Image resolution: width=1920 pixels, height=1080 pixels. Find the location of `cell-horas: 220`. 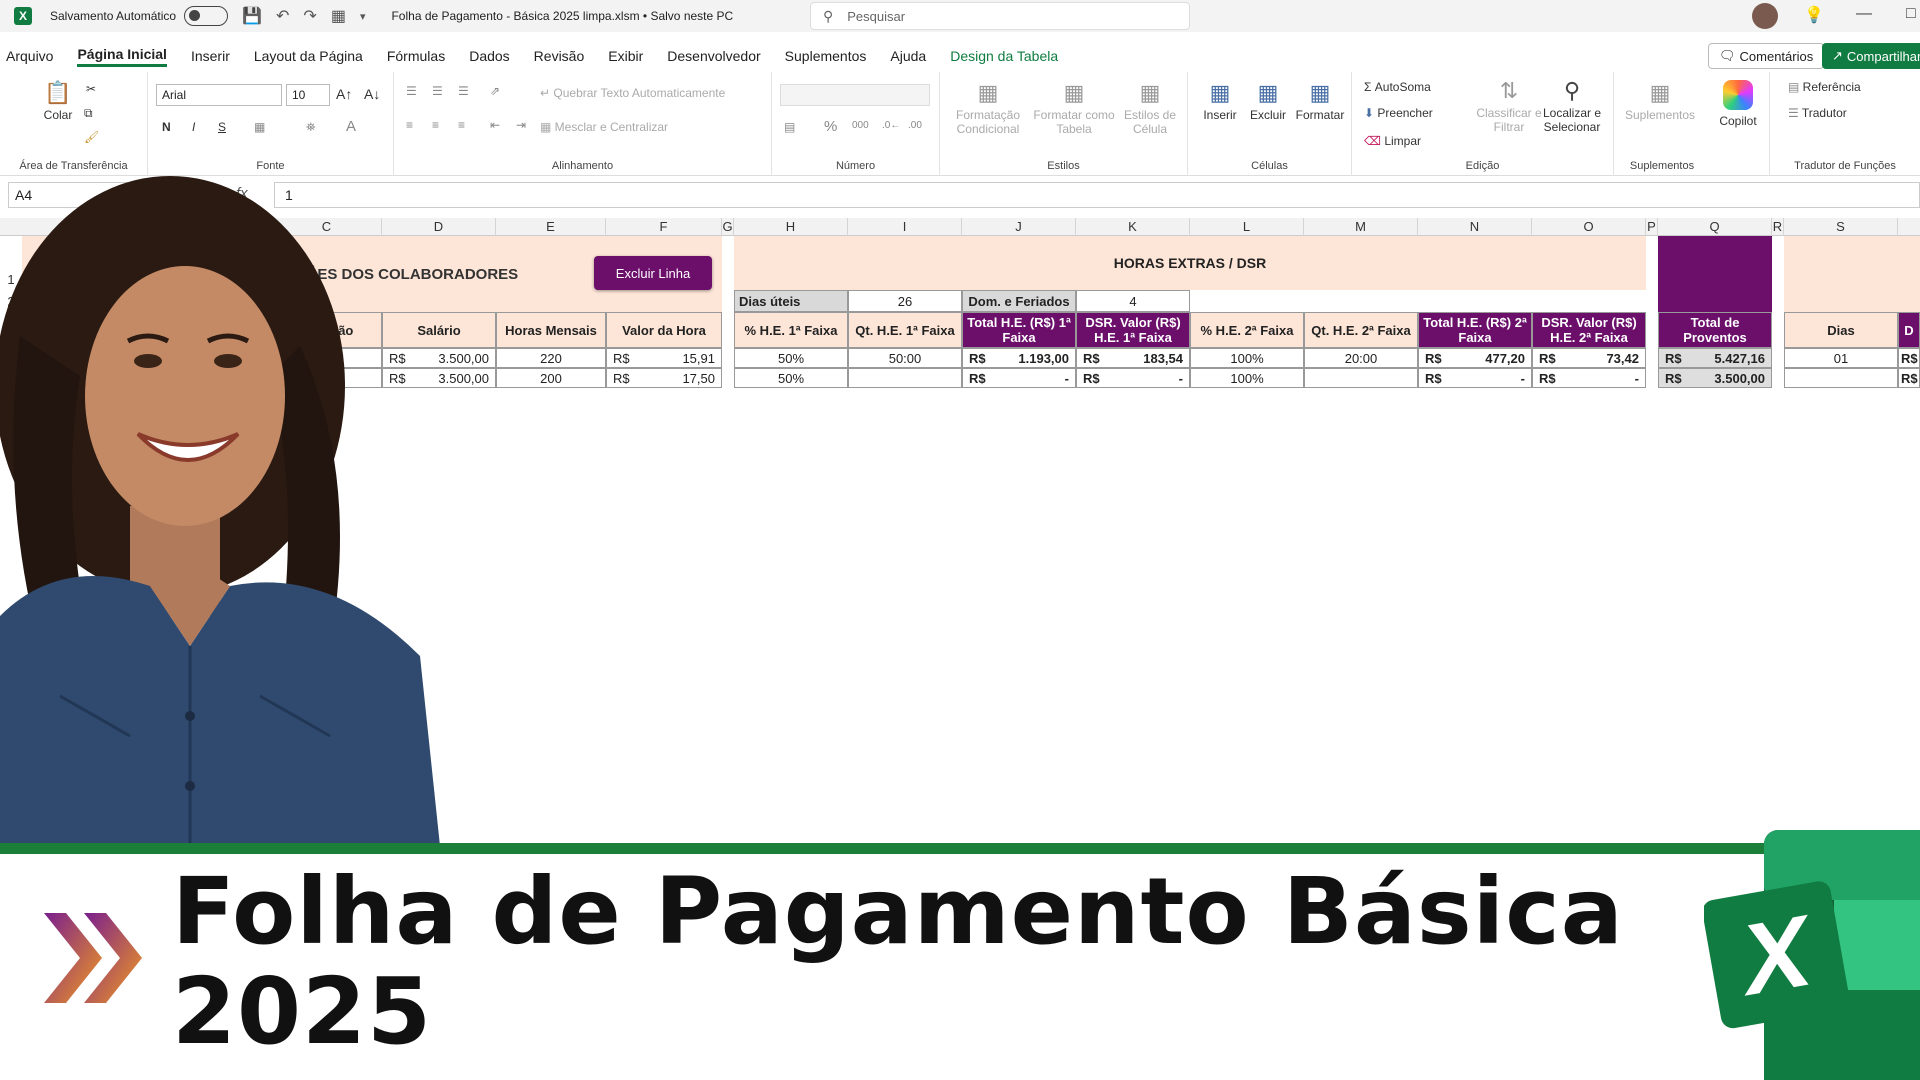

cell-horas: 220 is located at coordinates (551, 358).